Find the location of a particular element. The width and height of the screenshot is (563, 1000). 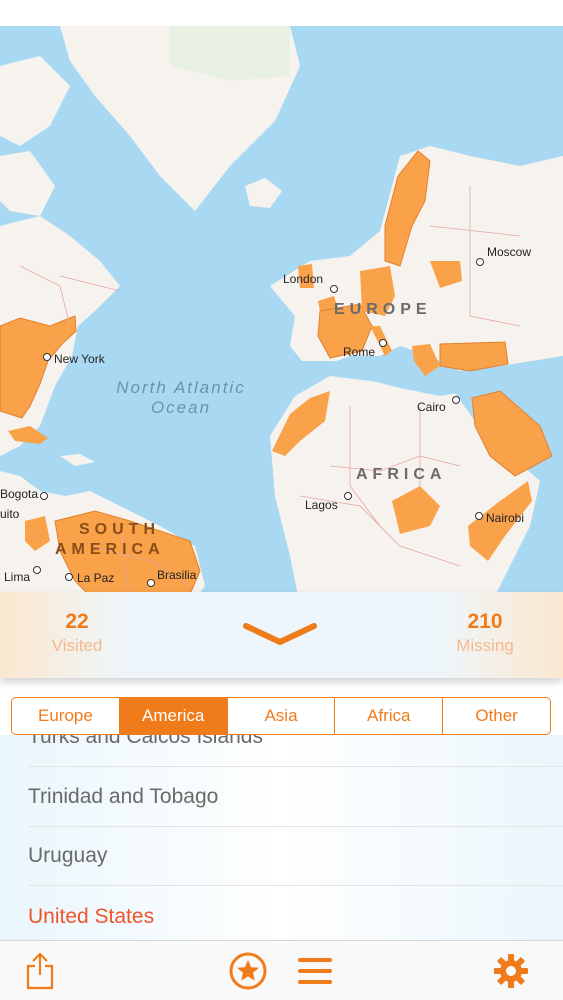

south-america-line2: AMERICA is located at coordinates (110, 549).